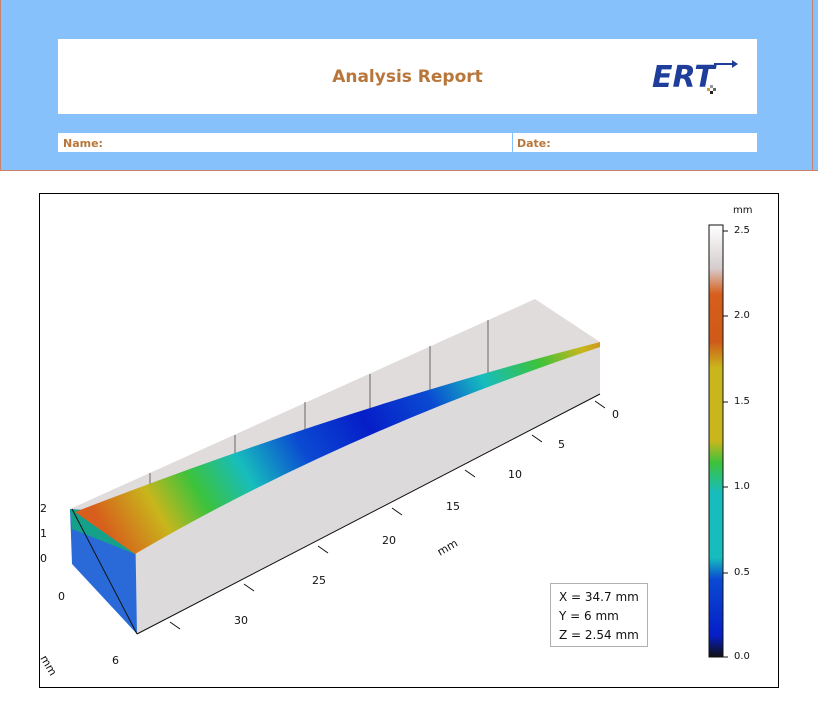 The width and height of the screenshot is (818, 708). I want to click on x-axis-label: mm, so click(49, 665).